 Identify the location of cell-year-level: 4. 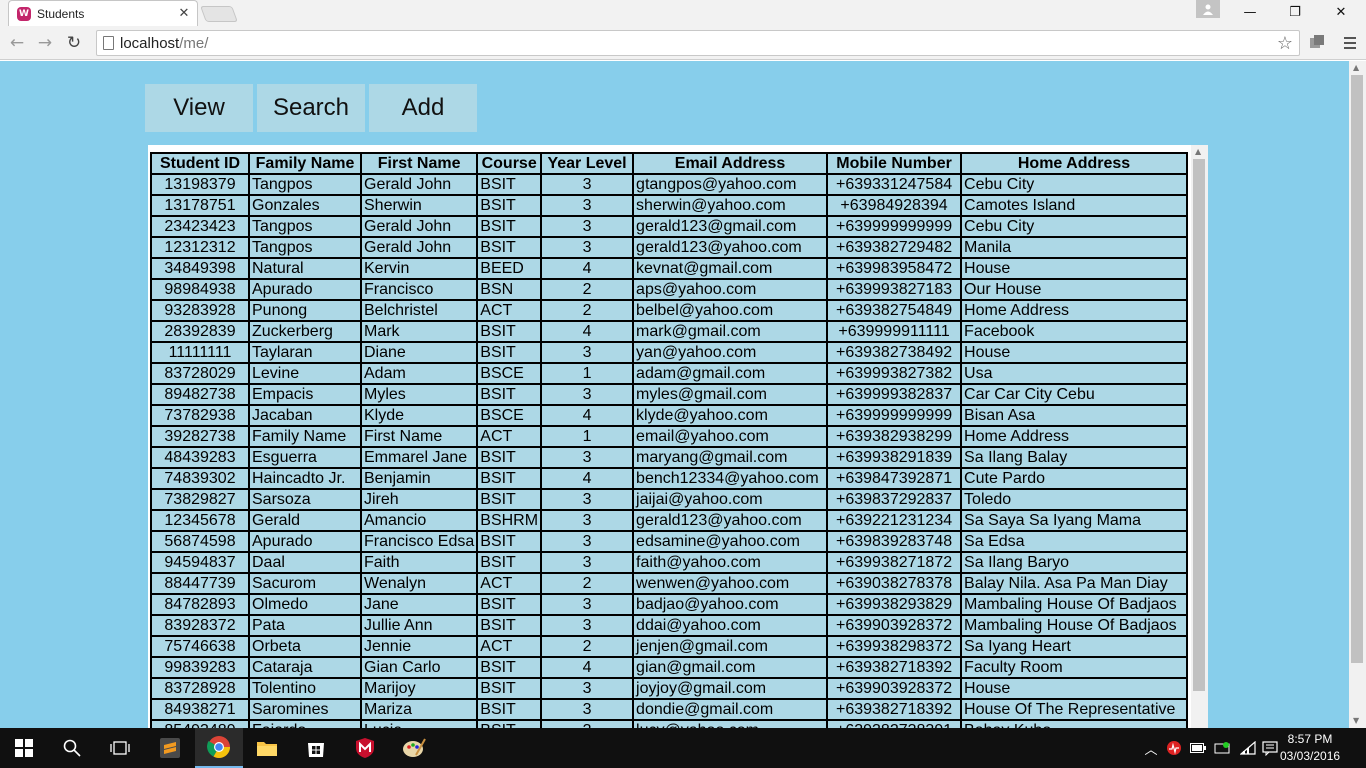
(587, 478).